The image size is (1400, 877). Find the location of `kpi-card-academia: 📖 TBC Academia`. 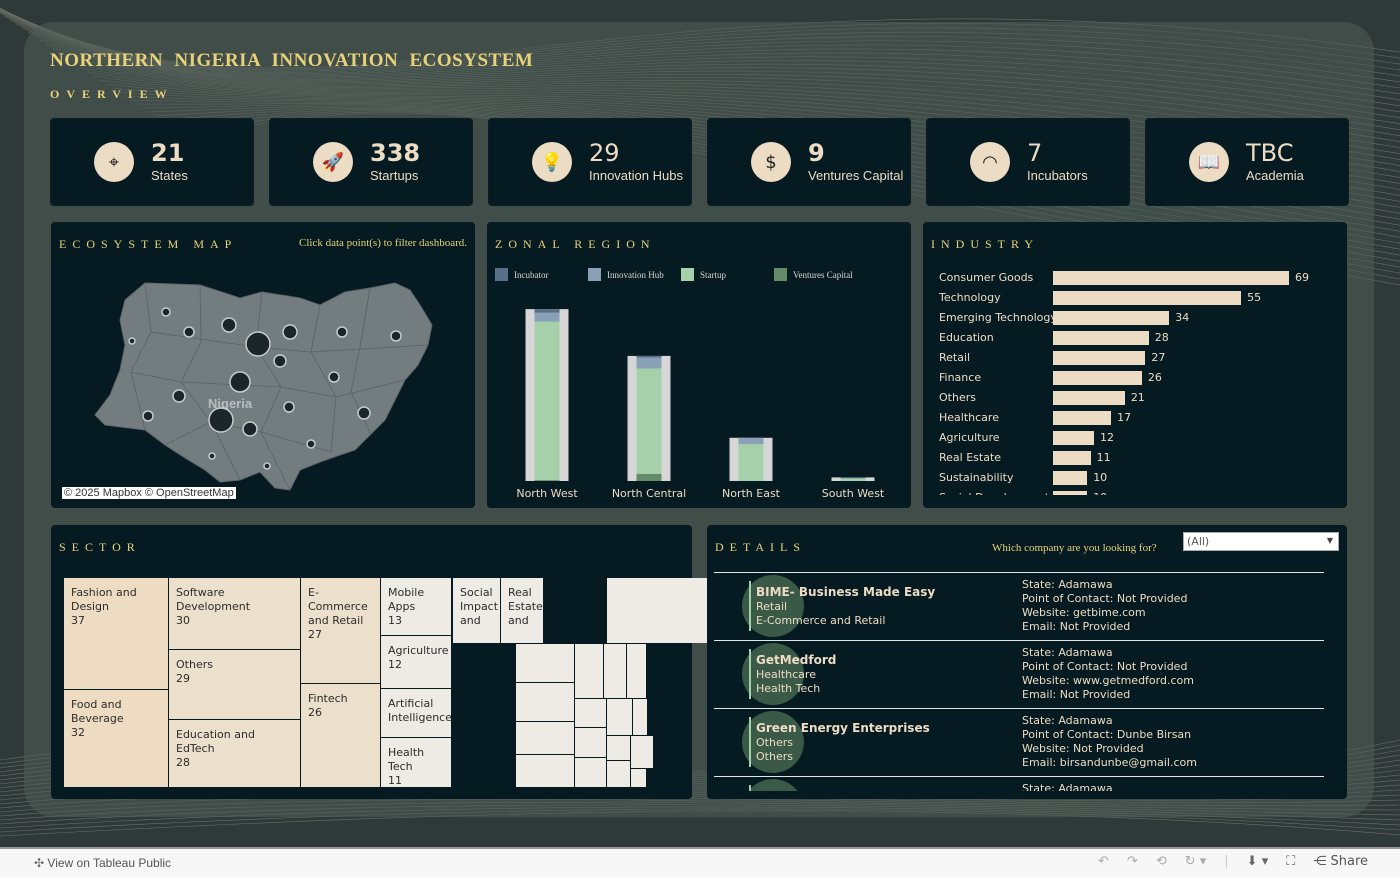

kpi-card-academia: 📖 TBC Academia is located at coordinates (1247, 162).